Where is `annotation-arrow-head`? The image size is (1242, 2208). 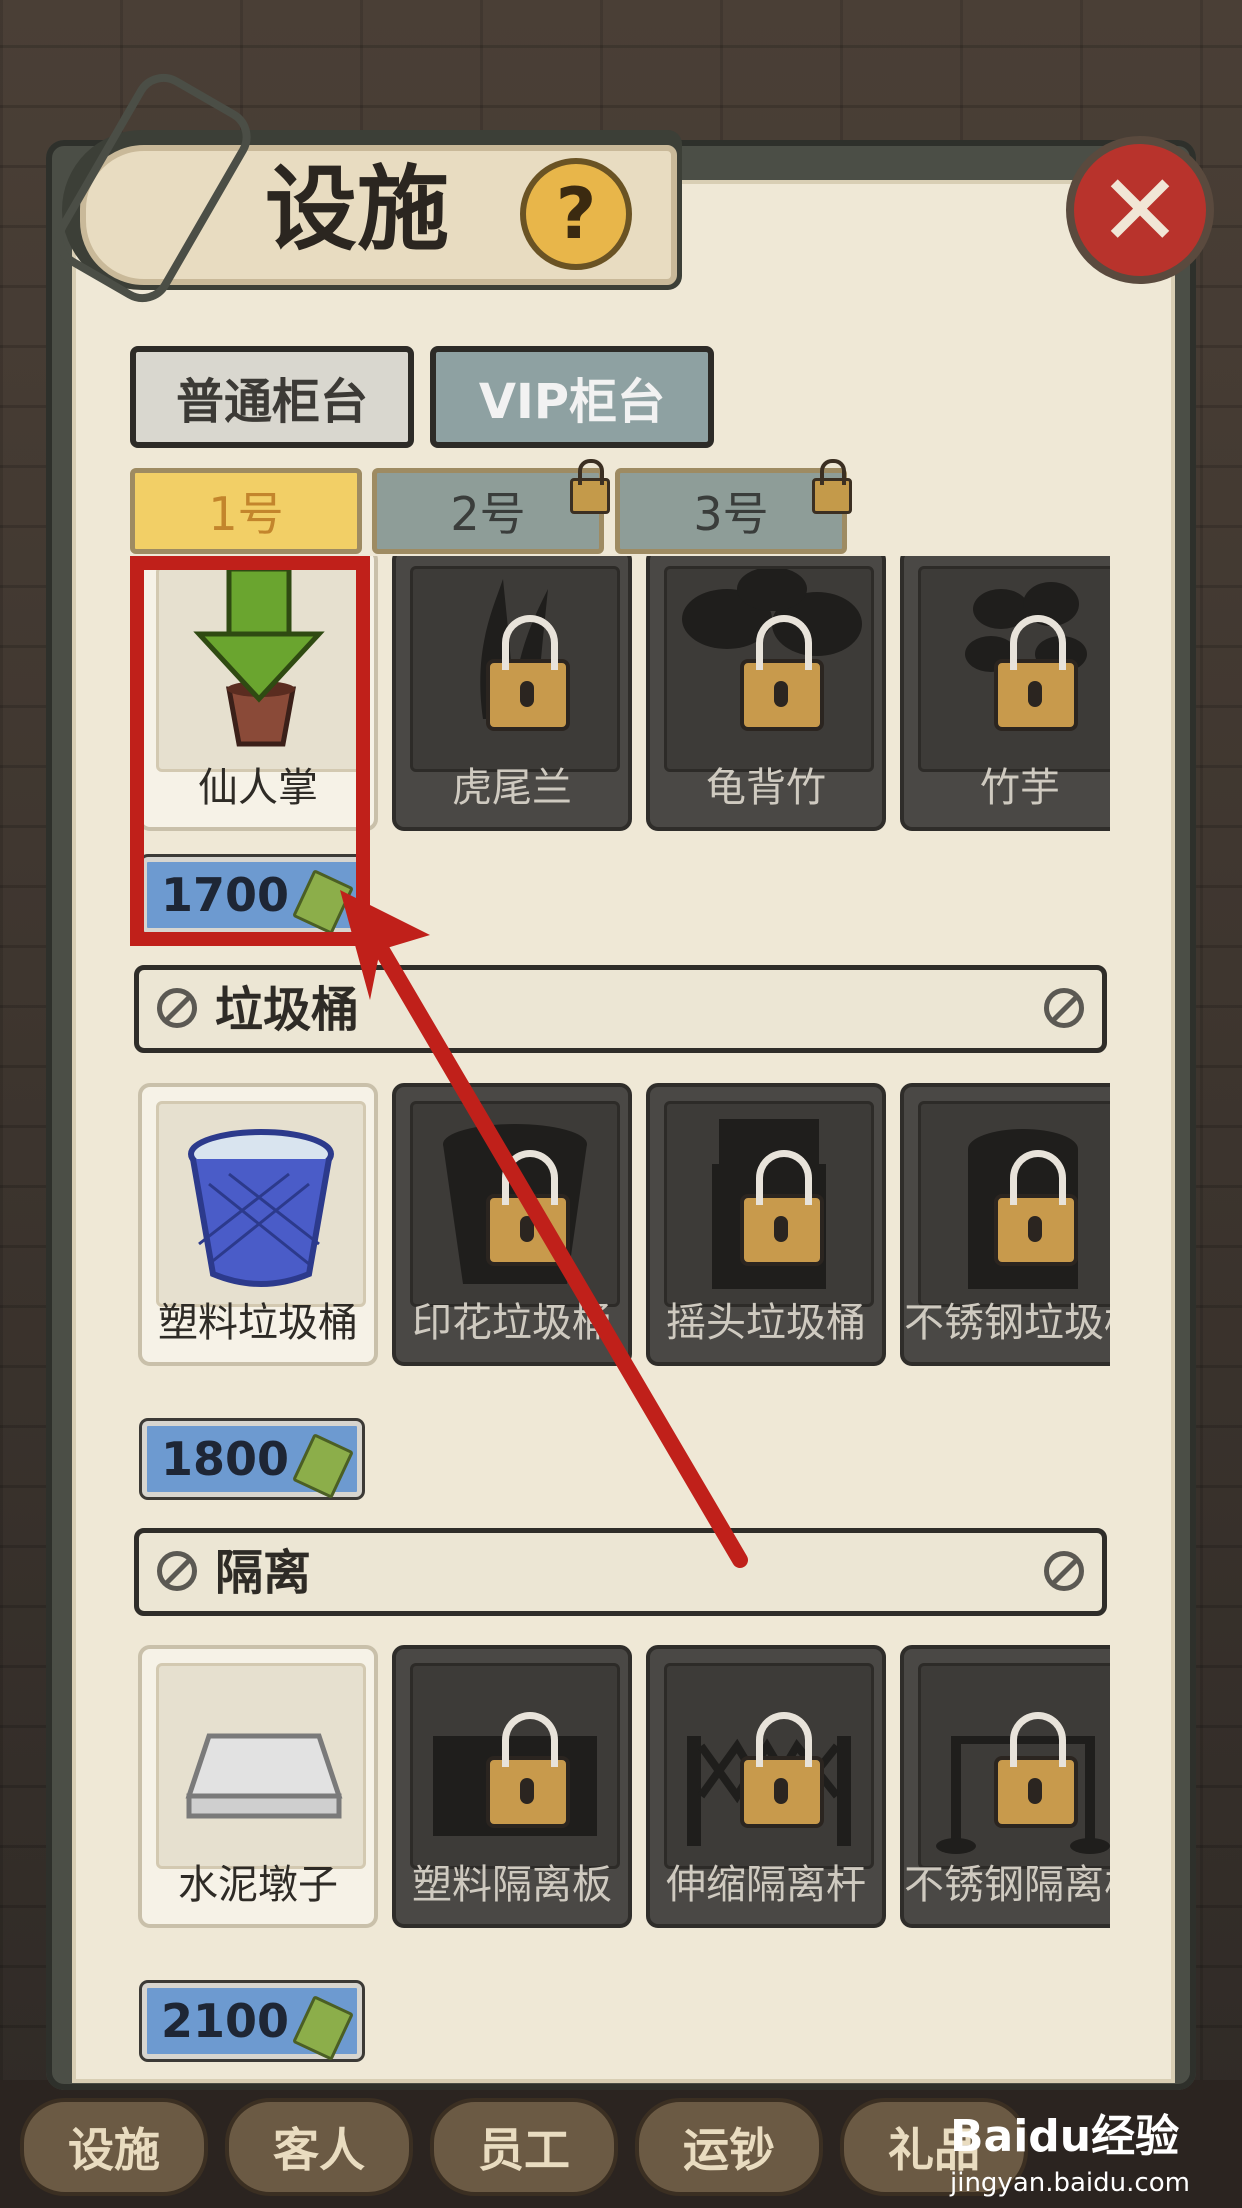 annotation-arrow-head is located at coordinates (385, 945).